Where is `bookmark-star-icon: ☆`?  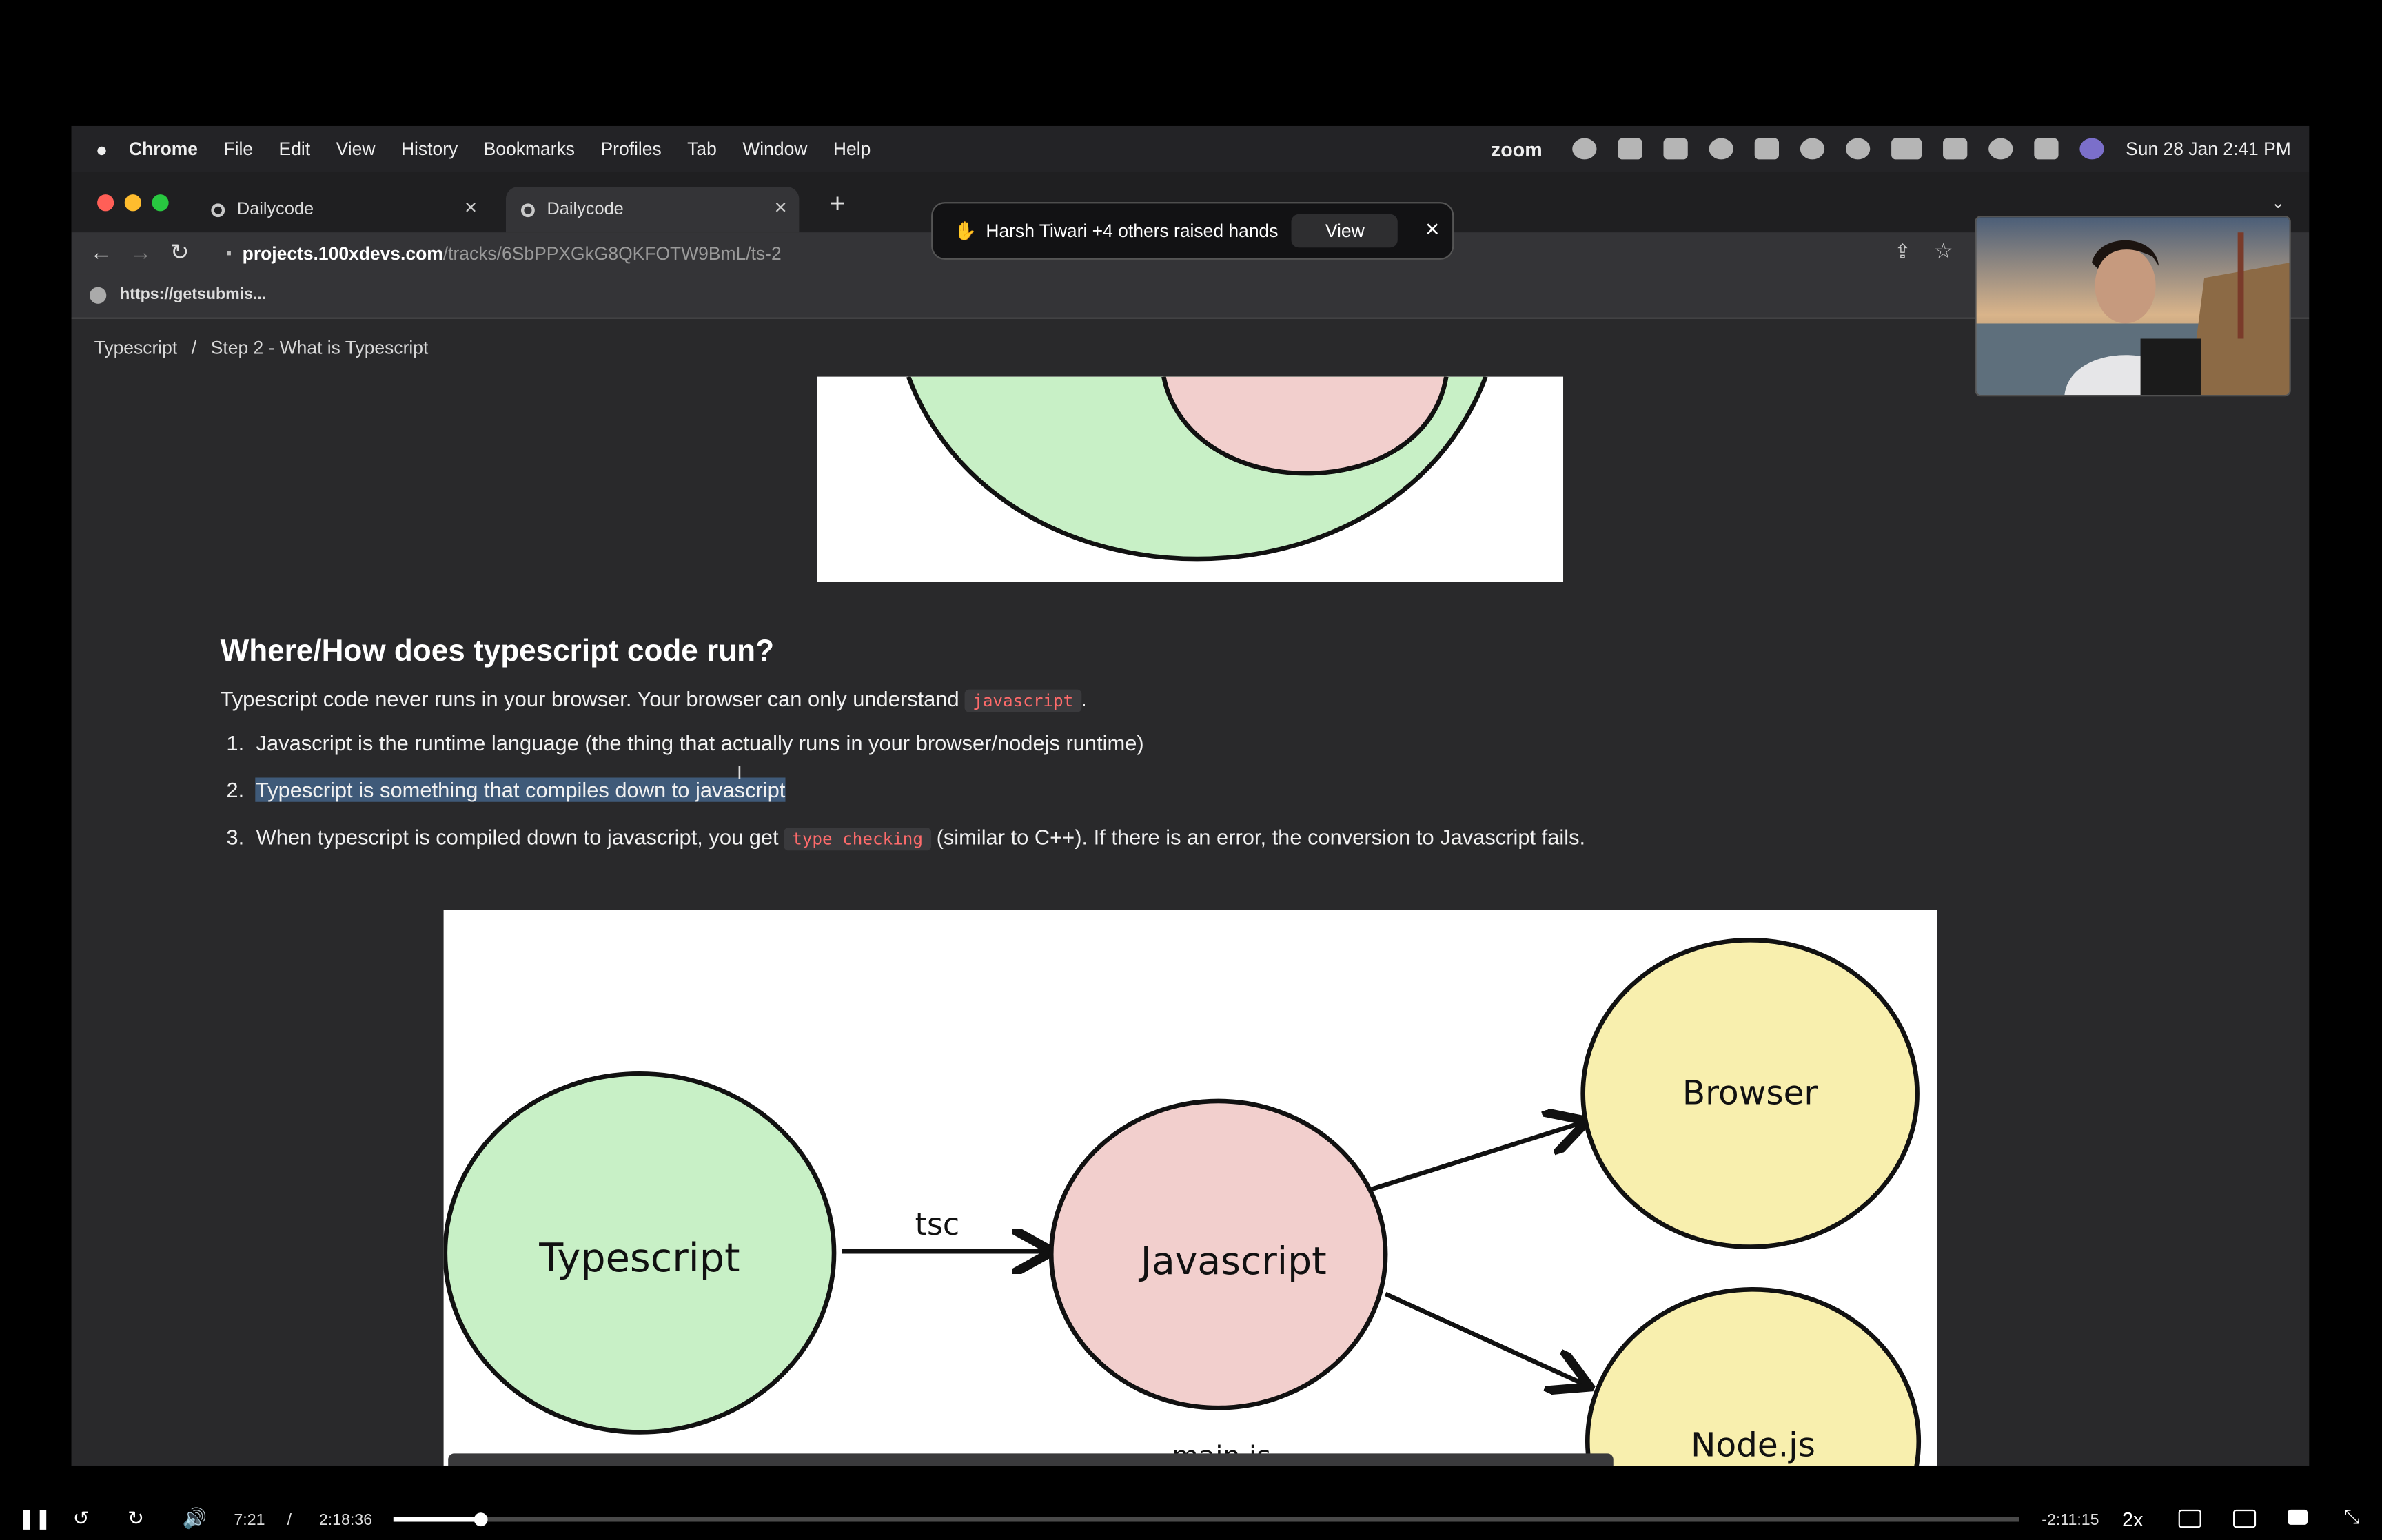 bookmark-star-icon: ☆ is located at coordinates (1943, 251).